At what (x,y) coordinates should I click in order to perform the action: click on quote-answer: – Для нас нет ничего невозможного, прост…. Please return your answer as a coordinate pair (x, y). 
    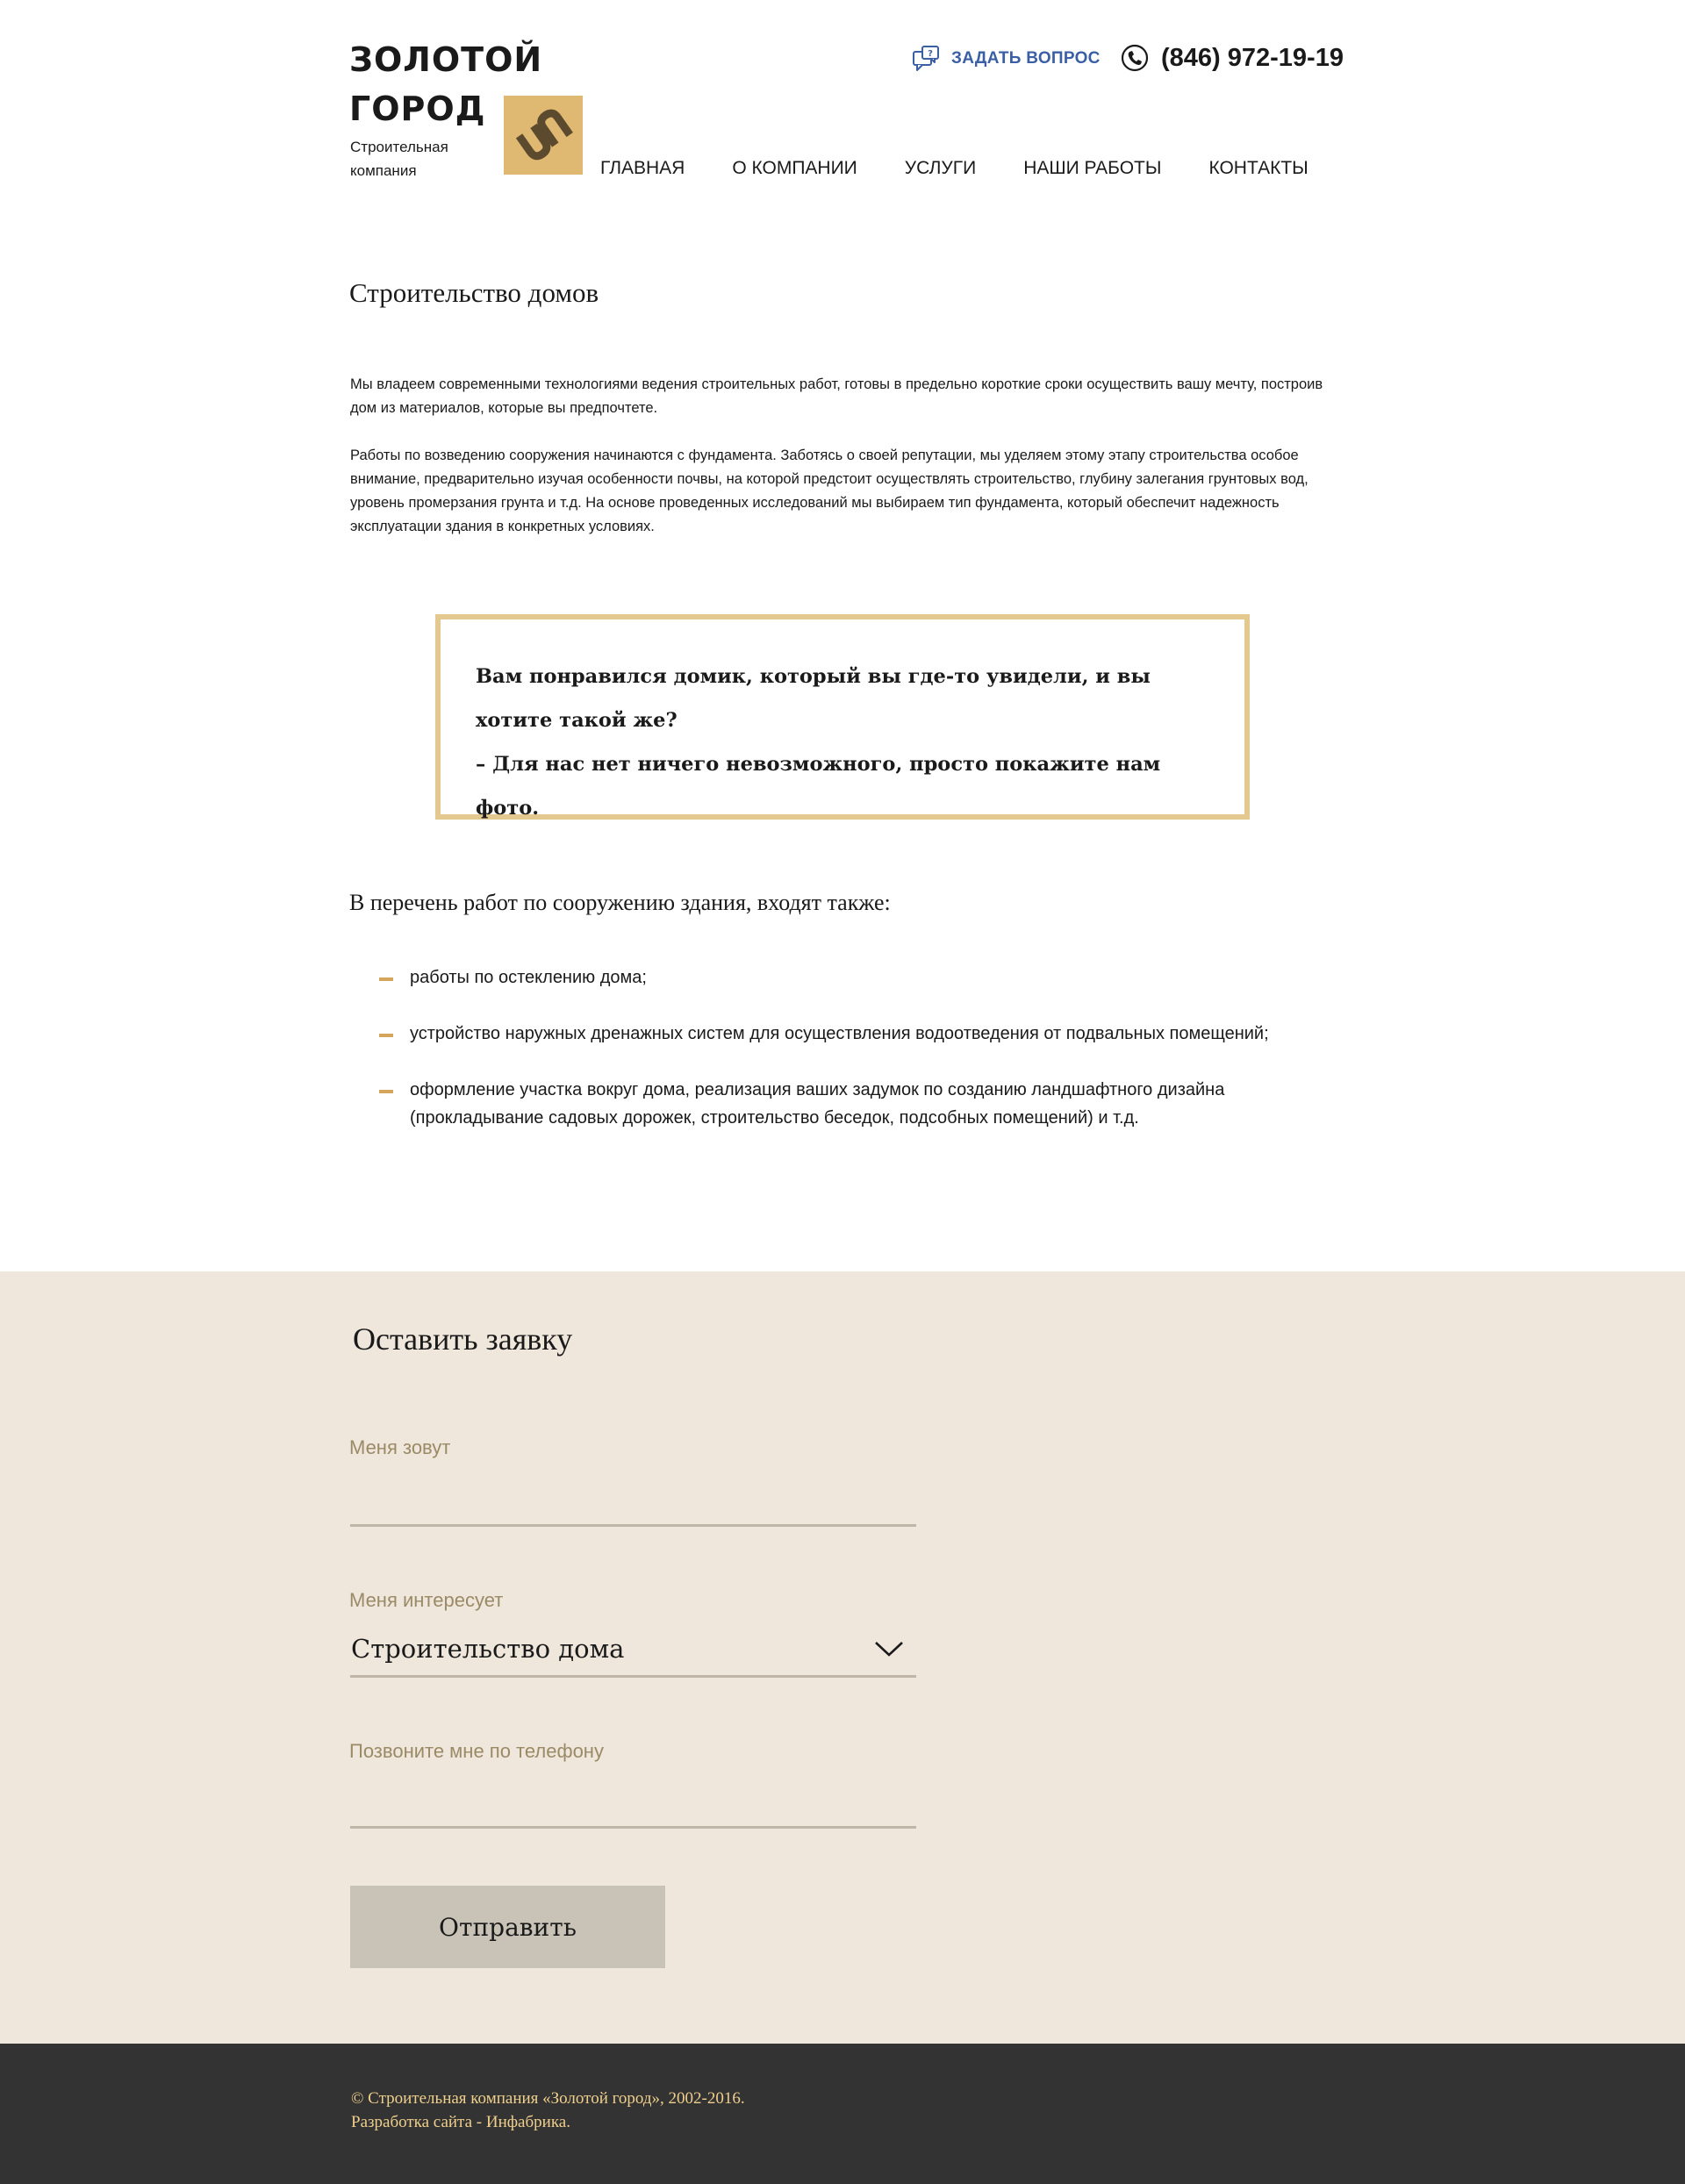
    Looking at the image, I should click on (818, 786).